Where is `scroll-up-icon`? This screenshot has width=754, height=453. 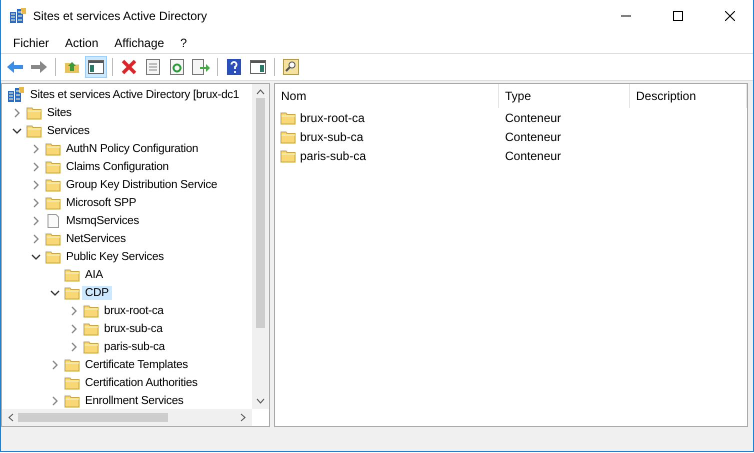 scroll-up-icon is located at coordinates (260, 92).